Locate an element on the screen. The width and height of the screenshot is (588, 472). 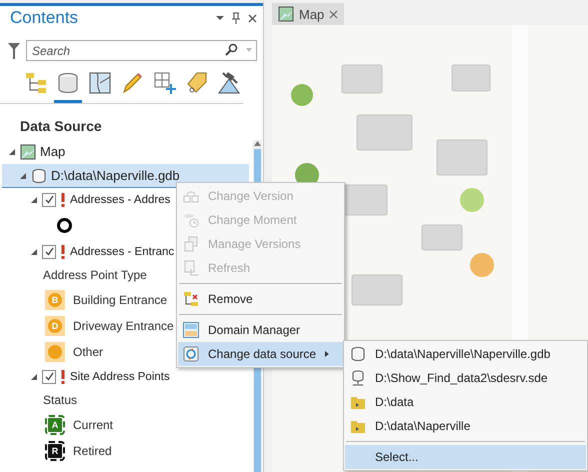
pane-title: Contents is located at coordinates (45, 18).